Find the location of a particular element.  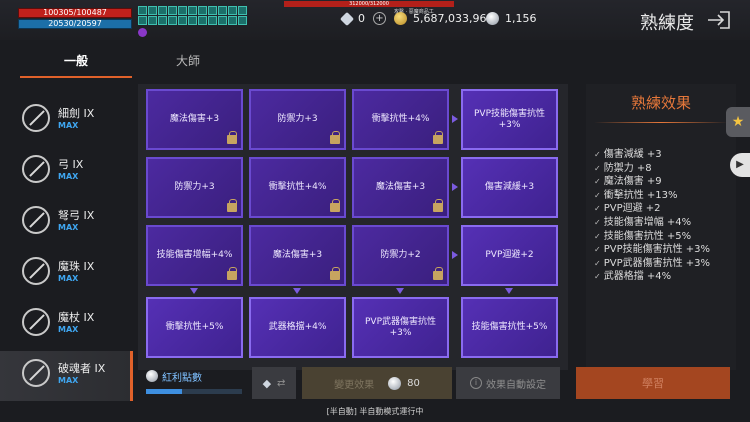

grid-node: 傷害減緩+3 is located at coordinates (509, 187).